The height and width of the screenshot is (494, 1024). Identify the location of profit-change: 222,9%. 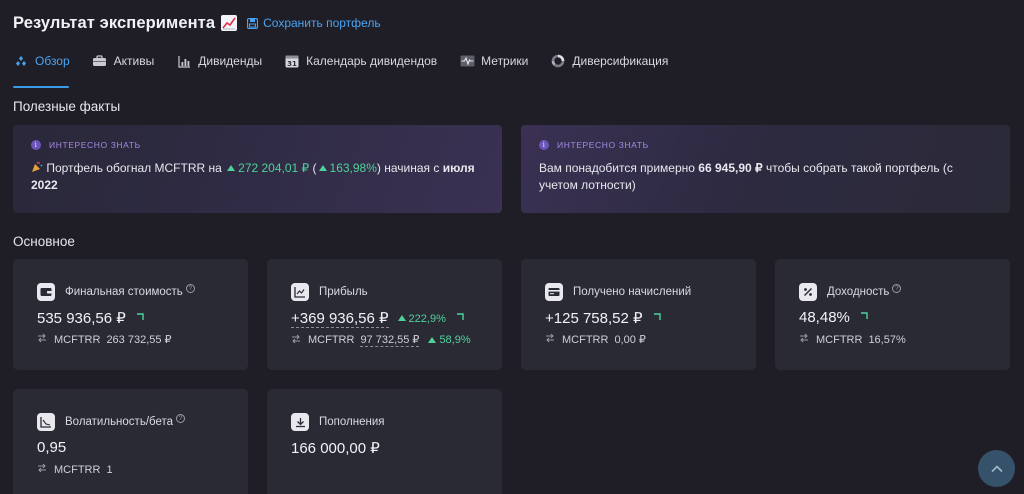
(421, 319).